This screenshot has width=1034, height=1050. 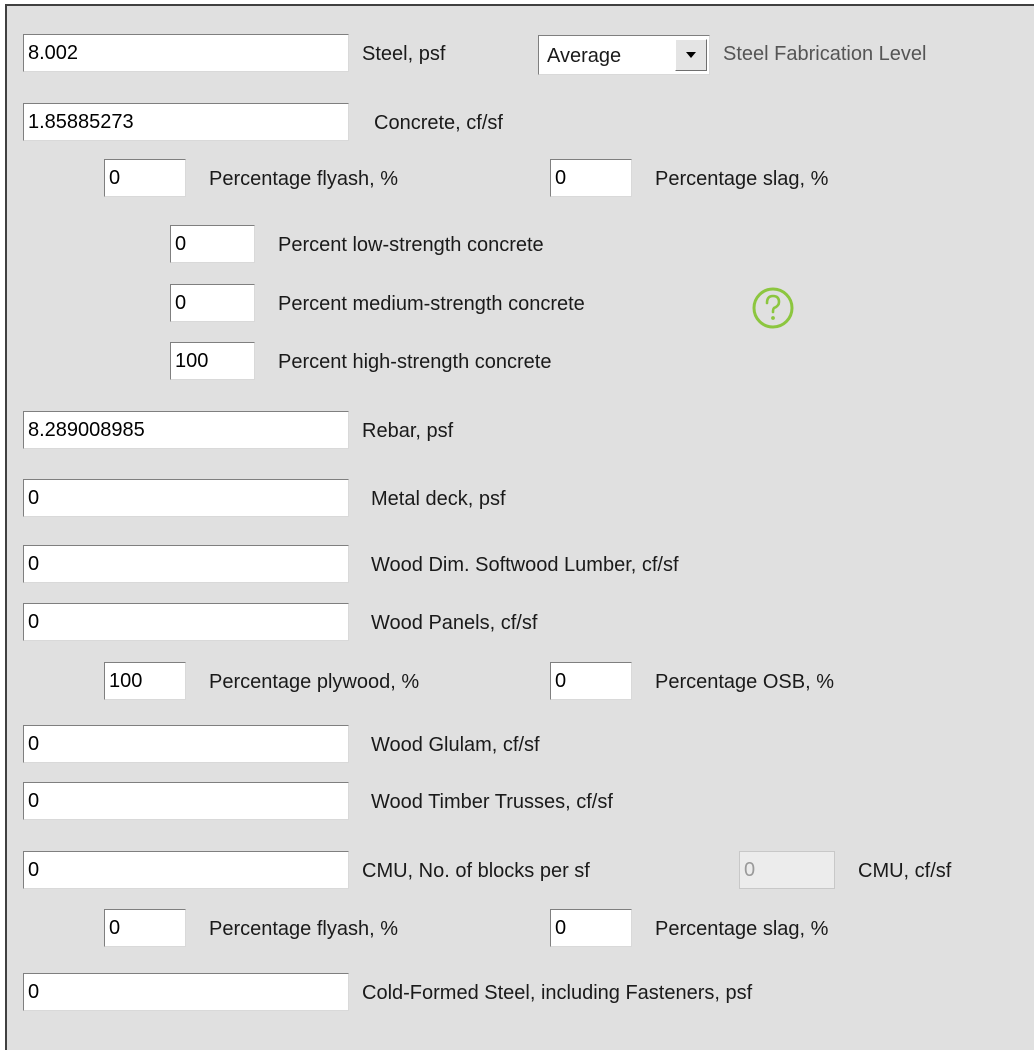 What do you see at coordinates (905, 871) in the screenshot?
I see `cmu-cf-label: CMU, cf/sf` at bounding box center [905, 871].